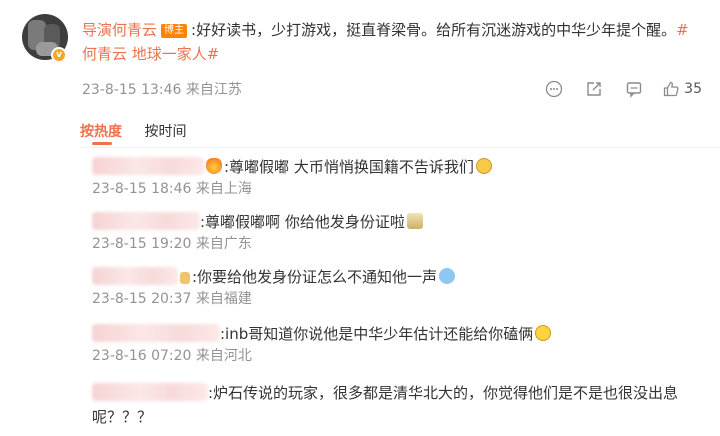 The height and width of the screenshot is (436, 720). Describe the element at coordinates (165, 132) in the screenshot. I see `tab-by-time: 按时间` at that location.